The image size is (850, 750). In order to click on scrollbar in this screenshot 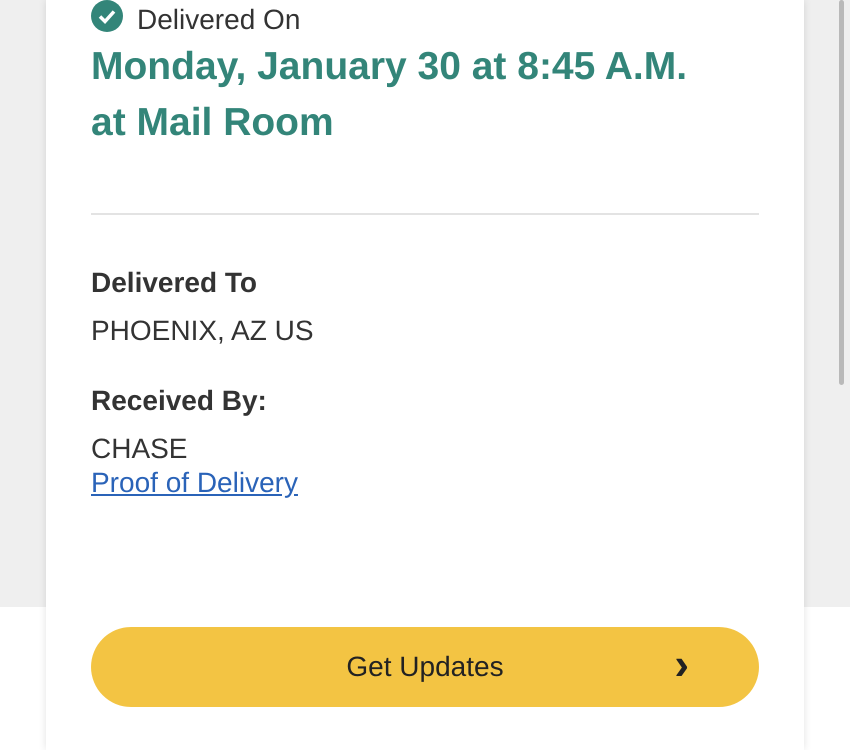, I will do `click(841, 192)`.